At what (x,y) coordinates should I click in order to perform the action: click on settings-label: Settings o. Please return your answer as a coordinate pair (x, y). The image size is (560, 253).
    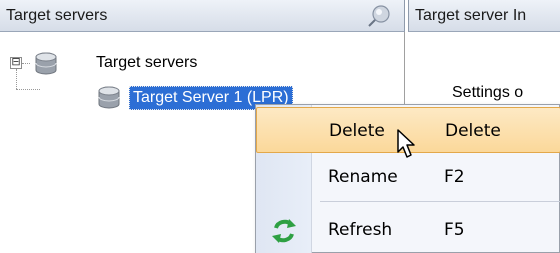
    Looking at the image, I should click on (488, 92).